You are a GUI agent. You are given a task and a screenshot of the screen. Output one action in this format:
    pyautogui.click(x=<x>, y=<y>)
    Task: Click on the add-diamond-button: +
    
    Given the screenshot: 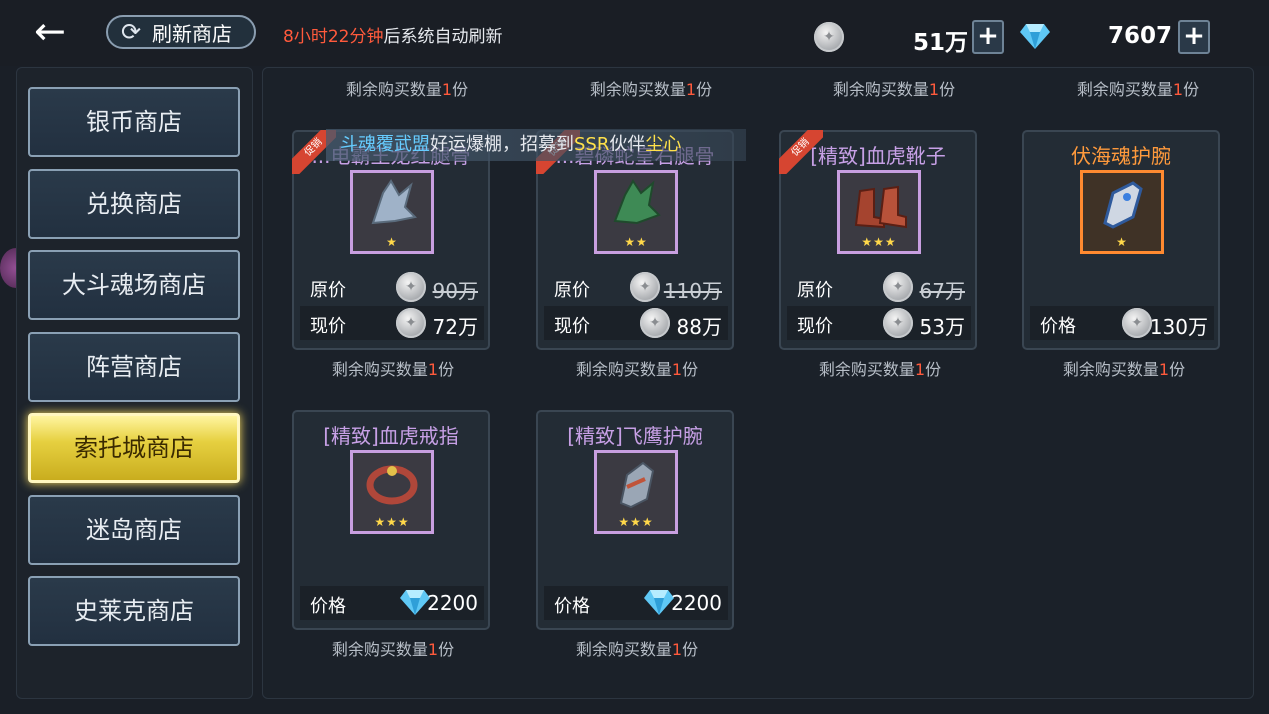 What is the action you would take?
    pyautogui.click(x=1194, y=37)
    